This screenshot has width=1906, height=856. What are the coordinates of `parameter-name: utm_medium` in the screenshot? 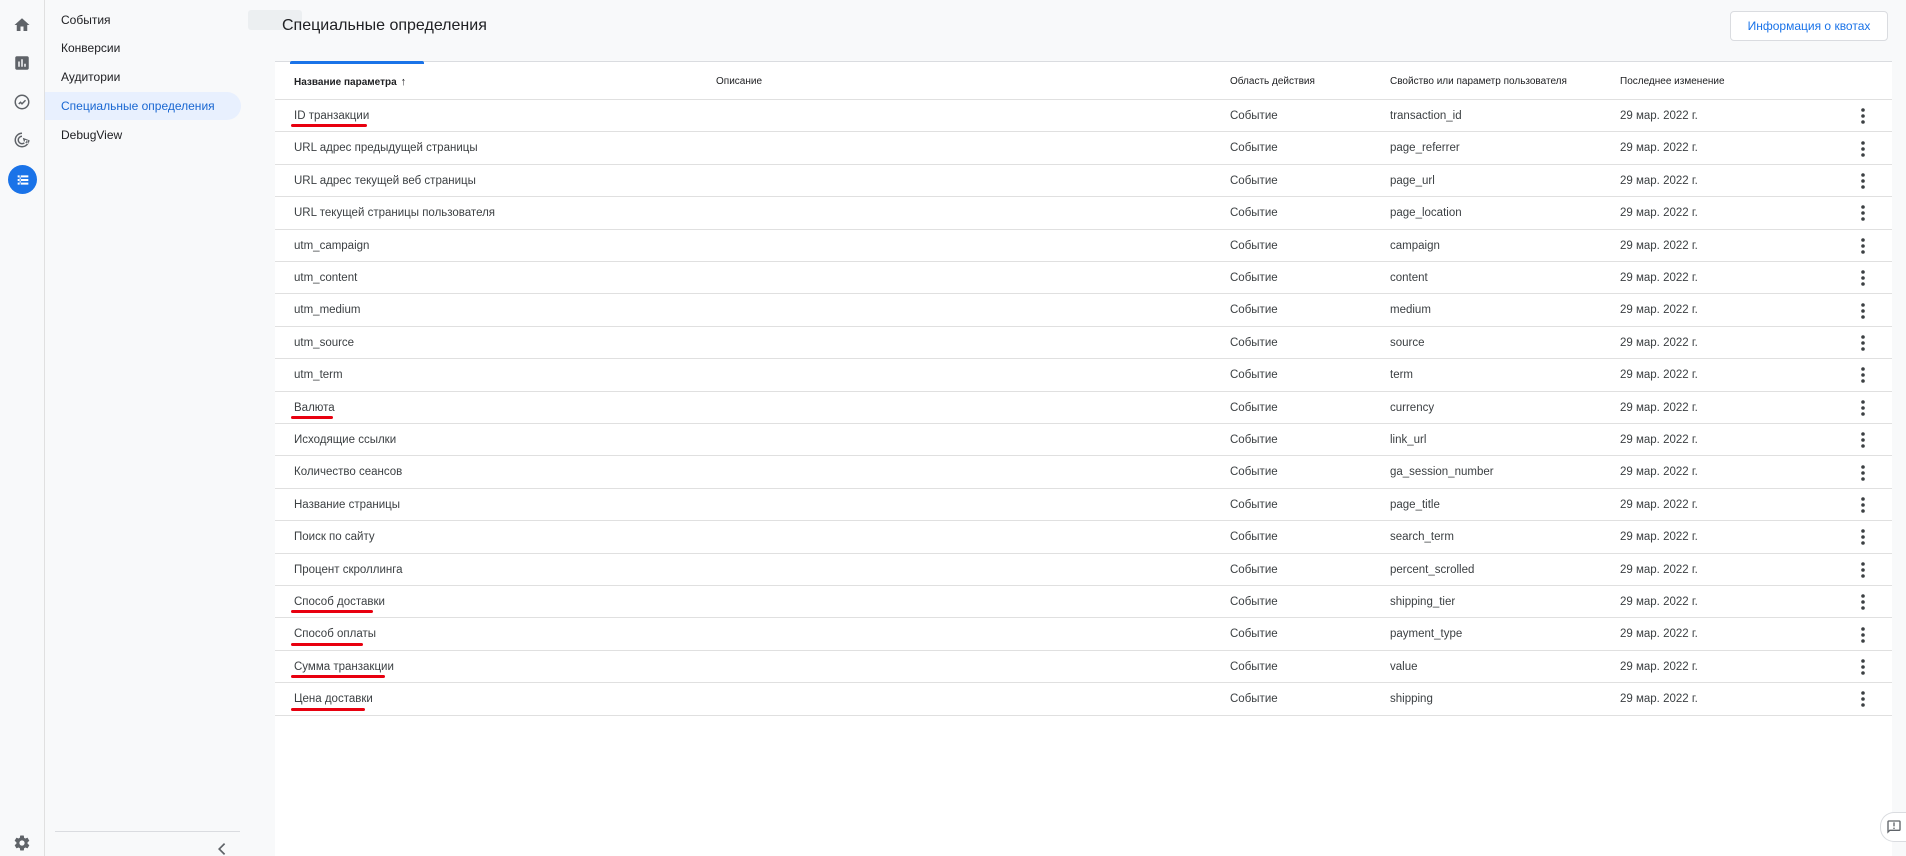 It's located at (327, 310).